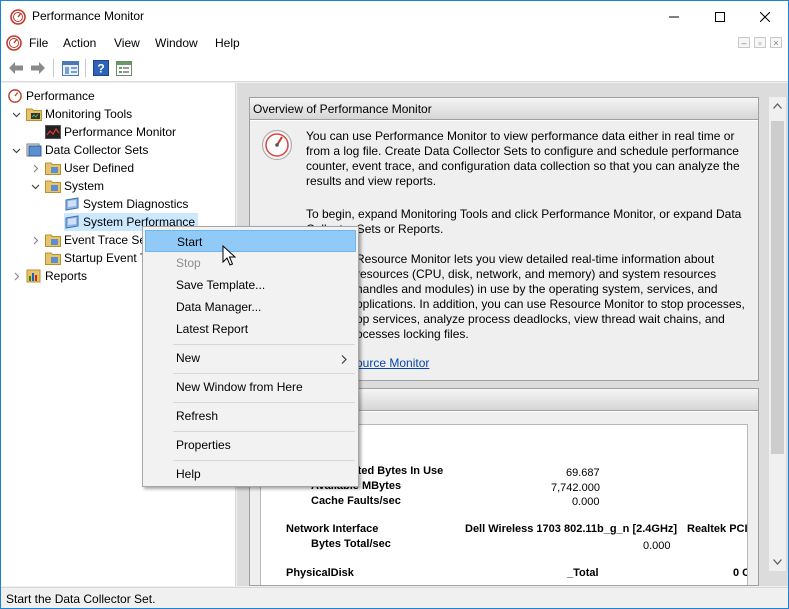 The image size is (789, 609). Describe the element at coordinates (96, 258) in the screenshot. I see `tree-item-startup-event-trace: Startup Event T` at that location.